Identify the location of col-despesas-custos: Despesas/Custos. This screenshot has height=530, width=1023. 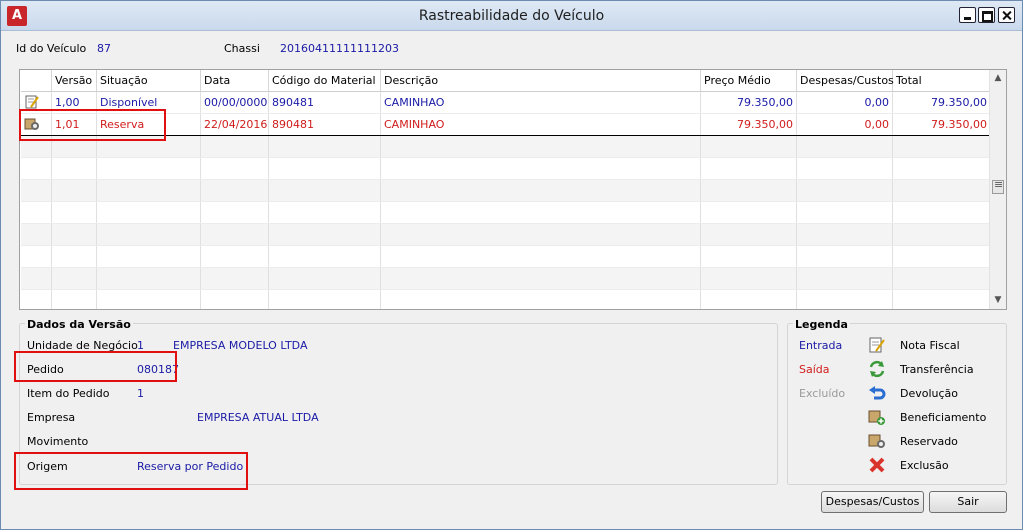
(845, 81).